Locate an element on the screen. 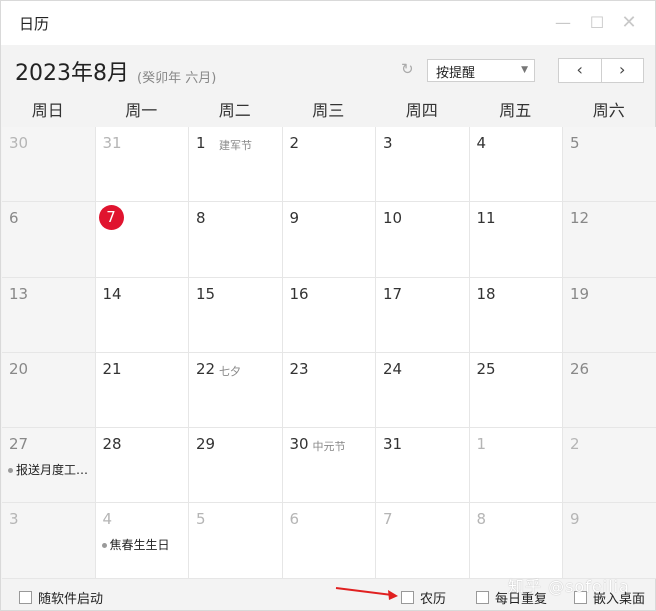  day-cell: 1 is located at coordinates (516, 466).